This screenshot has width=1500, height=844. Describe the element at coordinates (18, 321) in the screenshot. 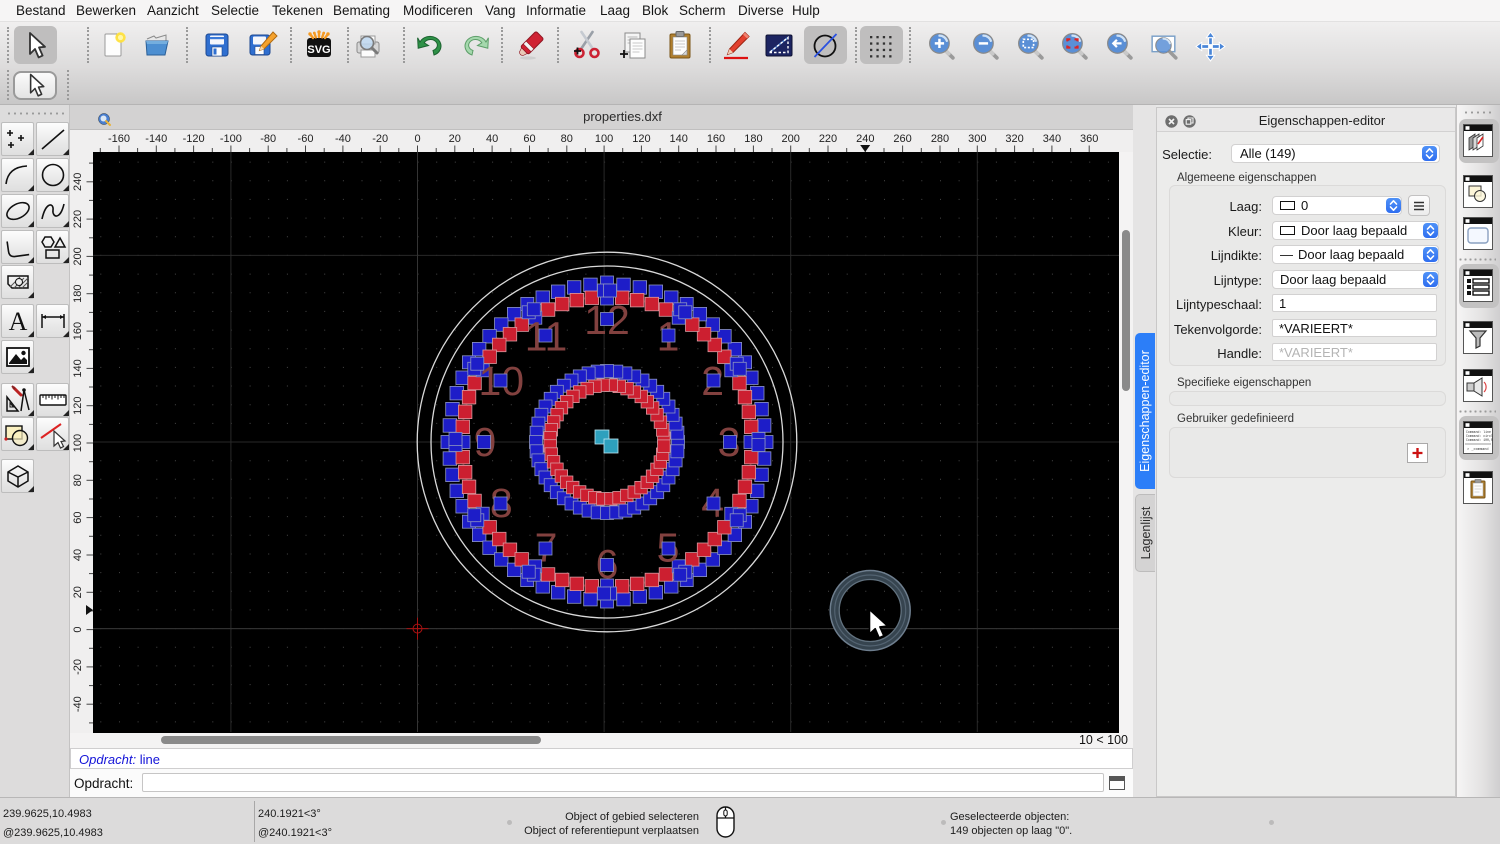

I see `svg-text: A` at that location.